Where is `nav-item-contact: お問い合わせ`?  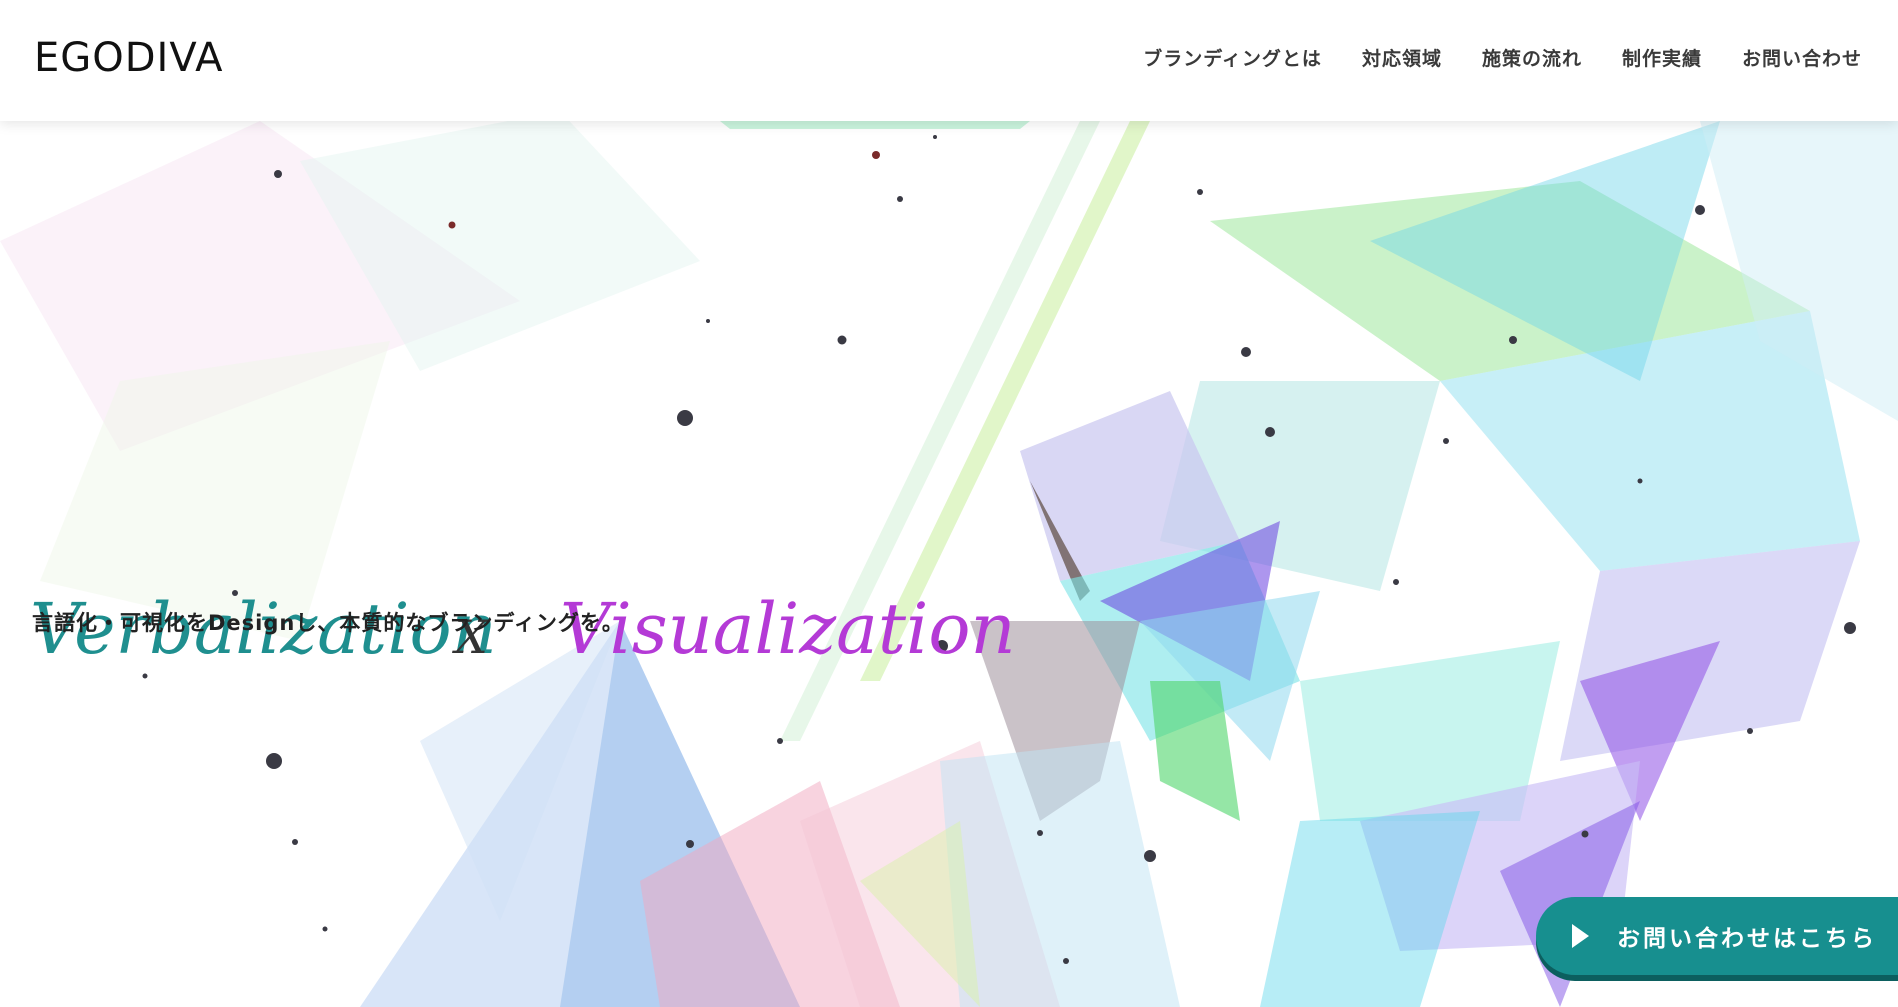
nav-item-contact: お問い合わせ is located at coordinates (1802, 57).